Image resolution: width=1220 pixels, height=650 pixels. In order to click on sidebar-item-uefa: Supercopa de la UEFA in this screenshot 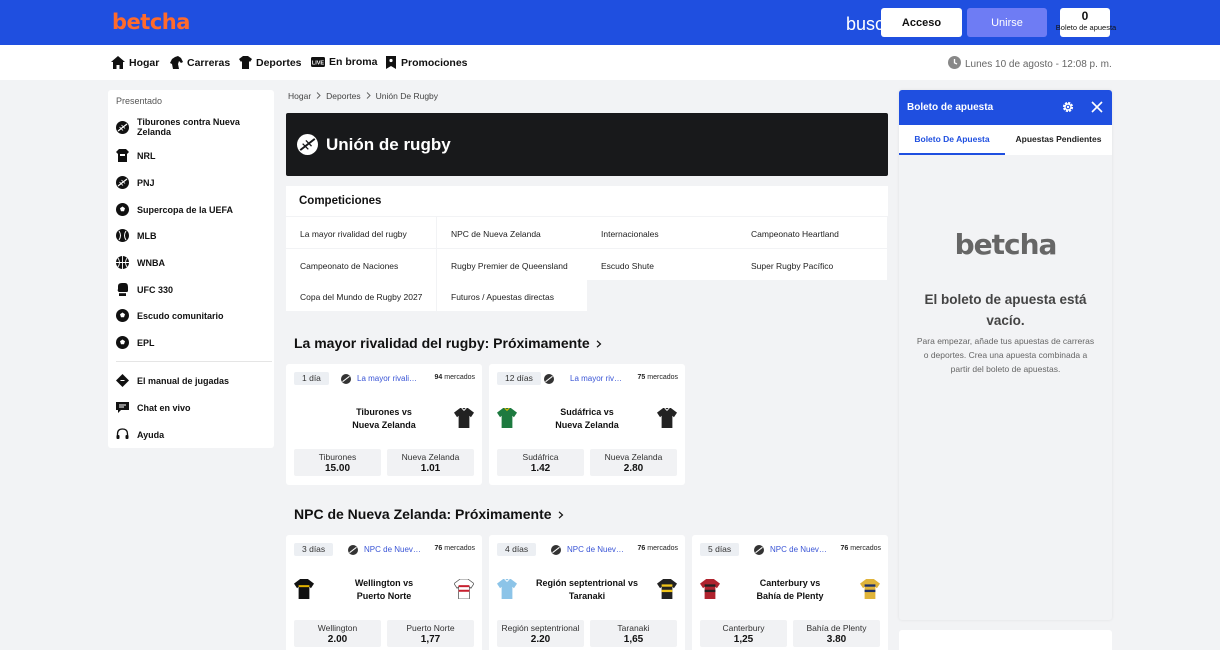, I will do `click(181, 209)`.